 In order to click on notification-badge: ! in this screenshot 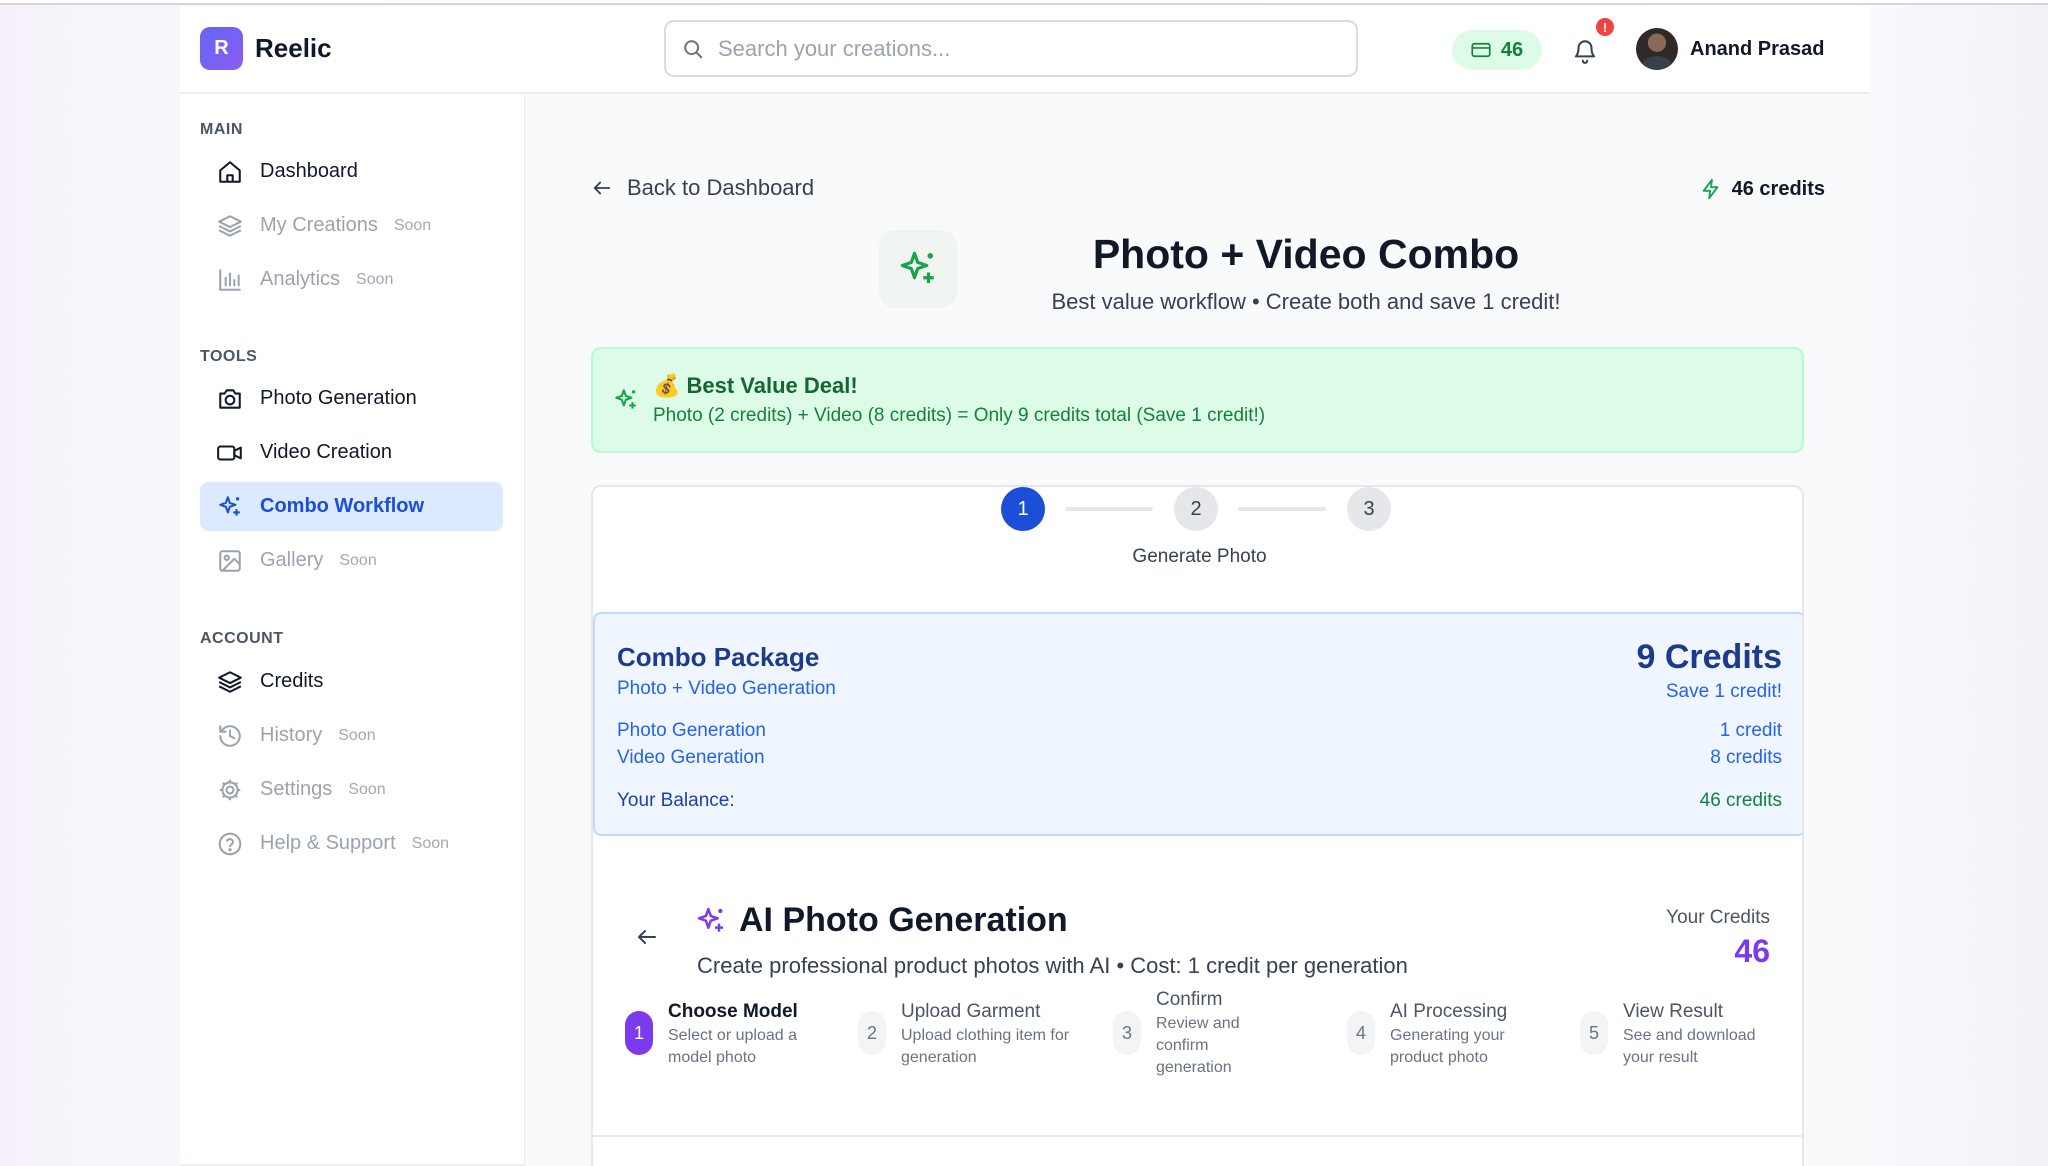, I will do `click(1605, 27)`.